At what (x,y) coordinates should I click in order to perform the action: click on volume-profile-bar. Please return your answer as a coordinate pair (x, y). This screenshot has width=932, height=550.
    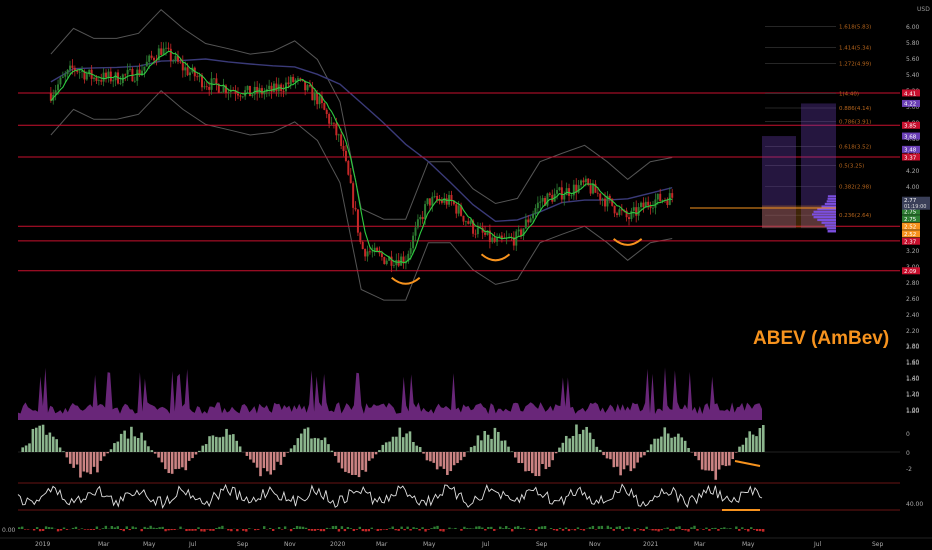
    Looking at the image, I should click on (831, 228).